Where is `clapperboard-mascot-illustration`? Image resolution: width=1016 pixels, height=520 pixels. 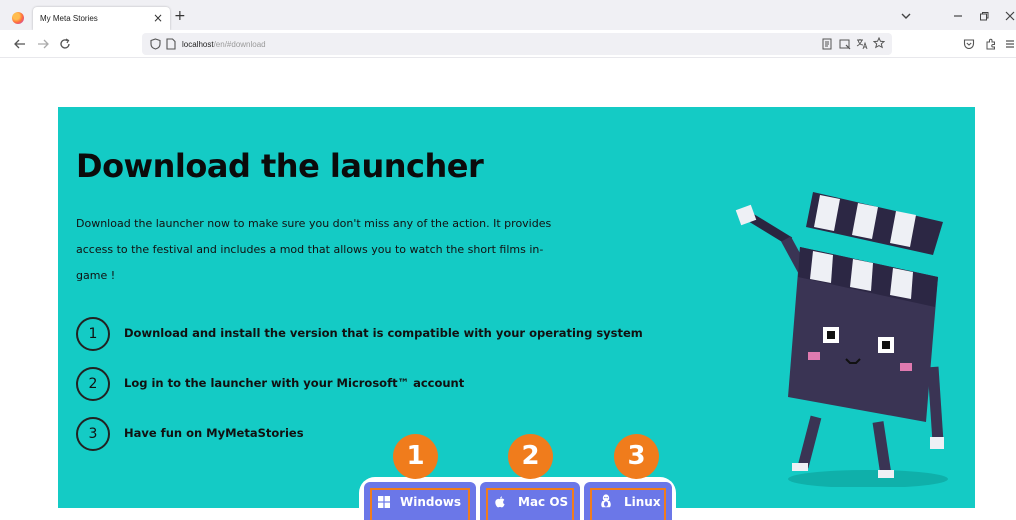
clapperboard-mascot-illustration is located at coordinates (841, 339).